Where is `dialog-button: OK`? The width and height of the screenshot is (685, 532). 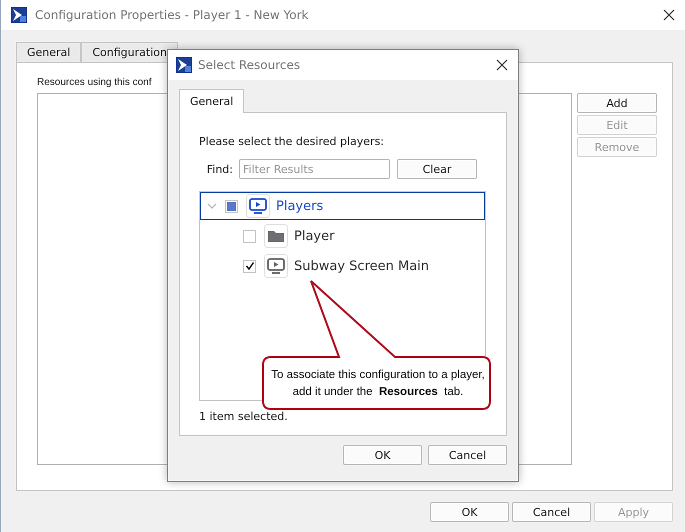 dialog-button: OK is located at coordinates (382, 455).